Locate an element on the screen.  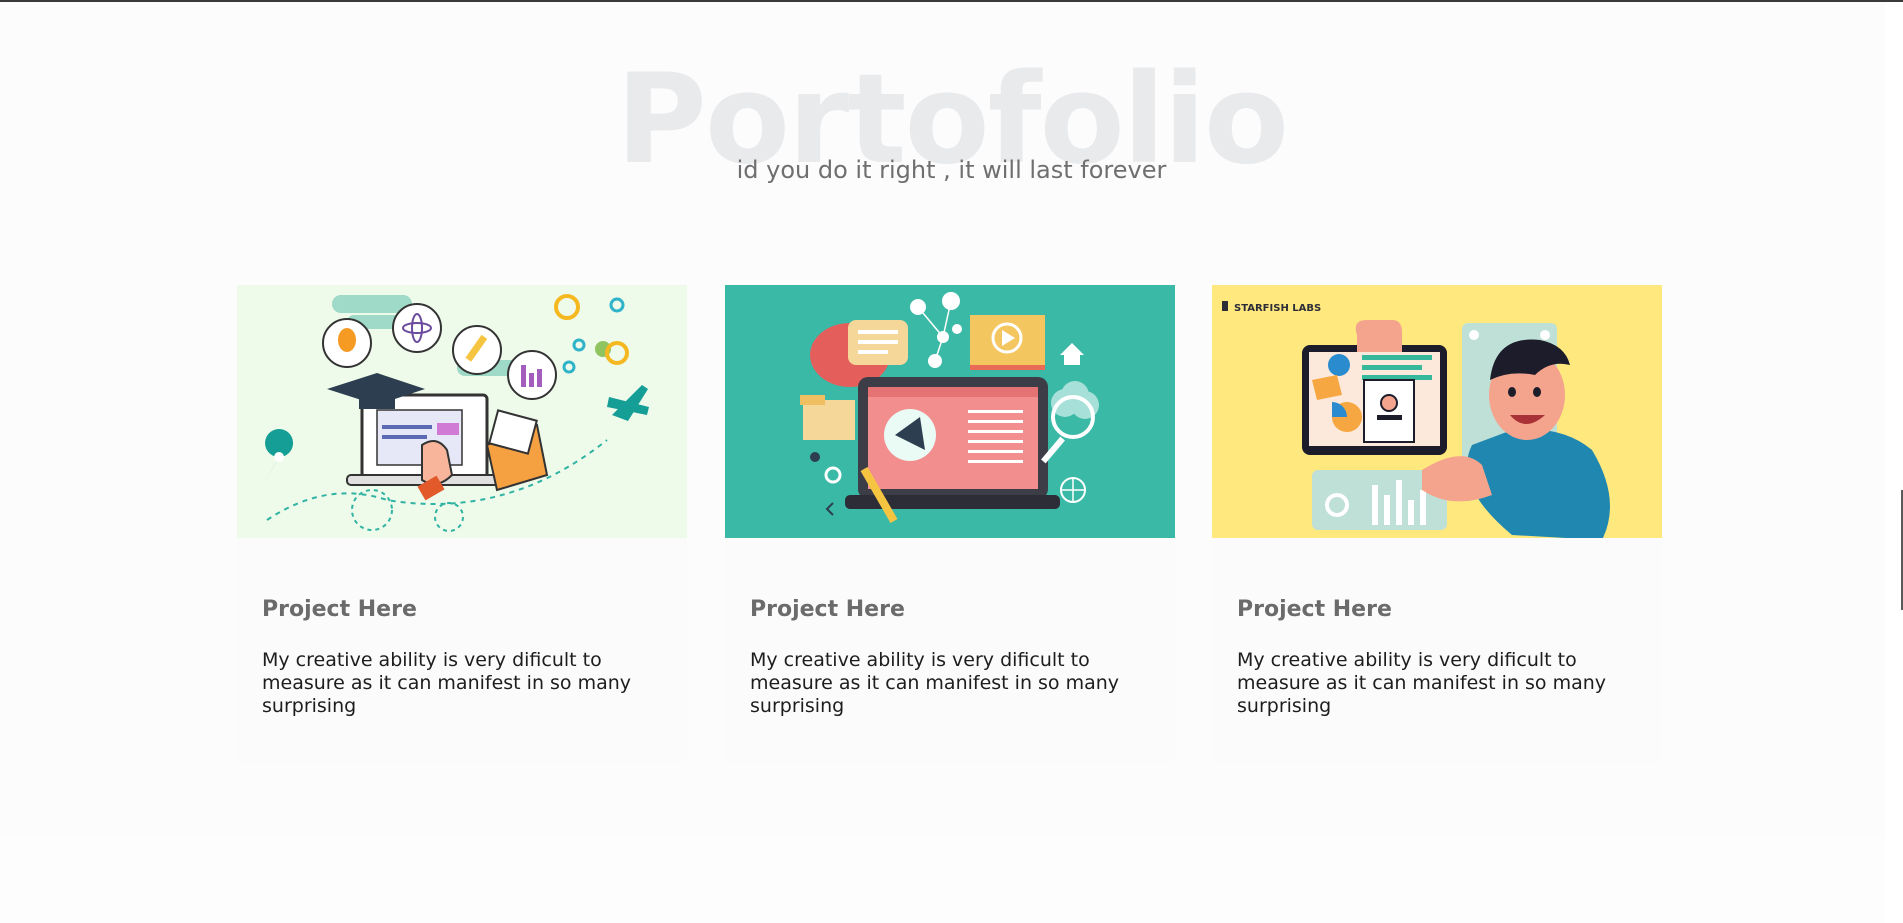
project-image: STARFISH LABS is located at coordinates (1437, 411).